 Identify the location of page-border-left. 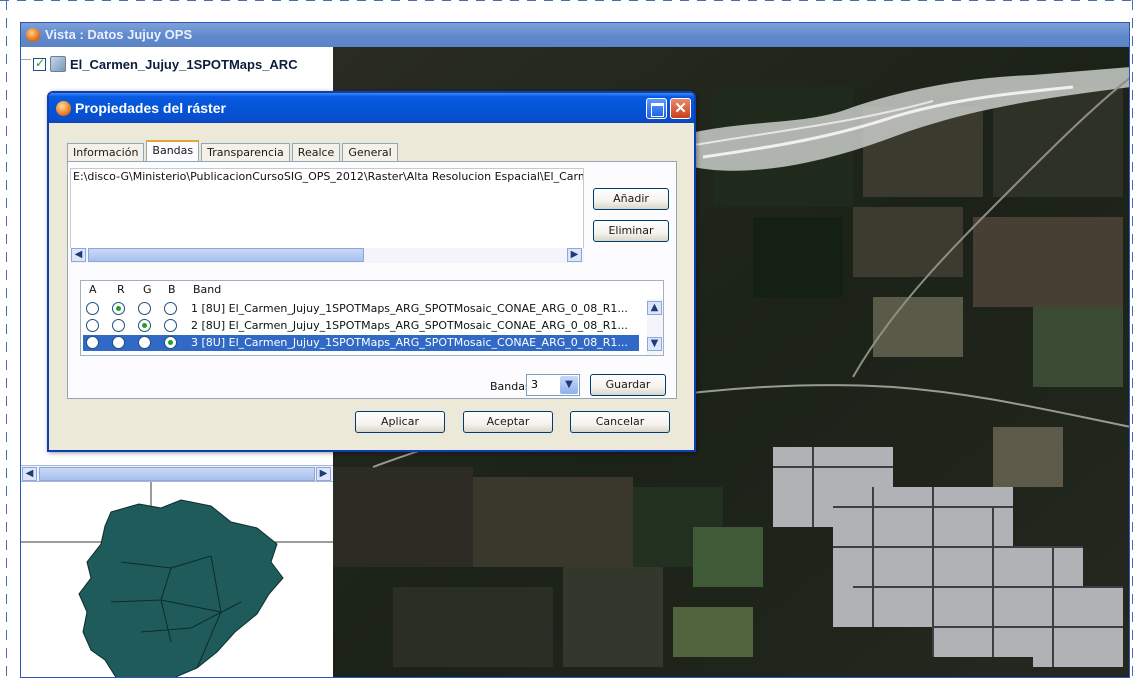
(6, 339).